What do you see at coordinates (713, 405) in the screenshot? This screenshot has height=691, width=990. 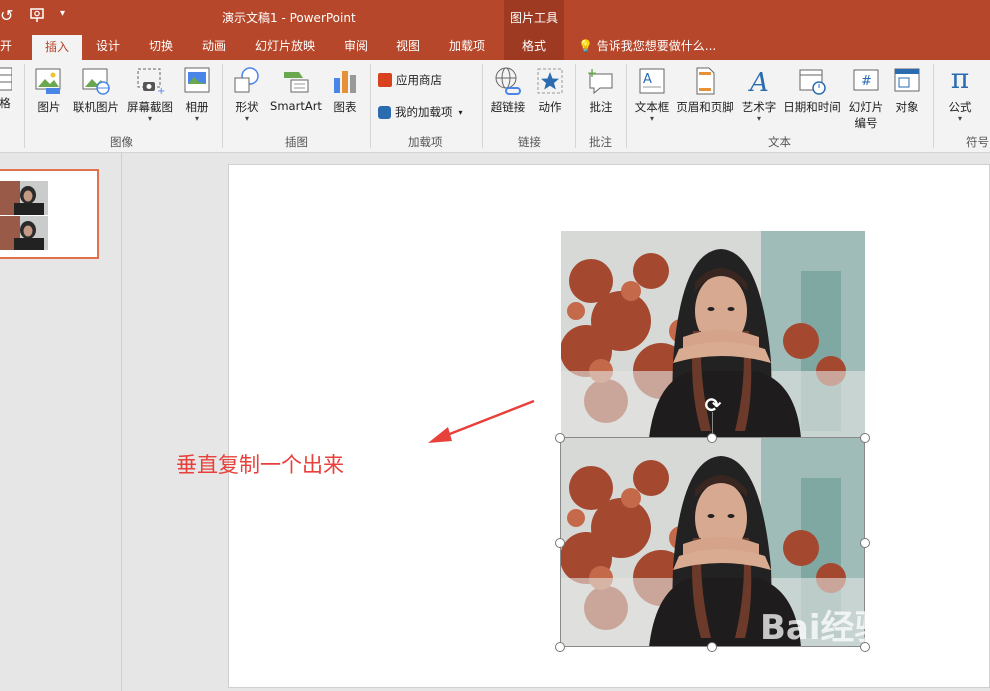 I see `rotate-handle-icon: ⟳` at bounding box center [713, 405].